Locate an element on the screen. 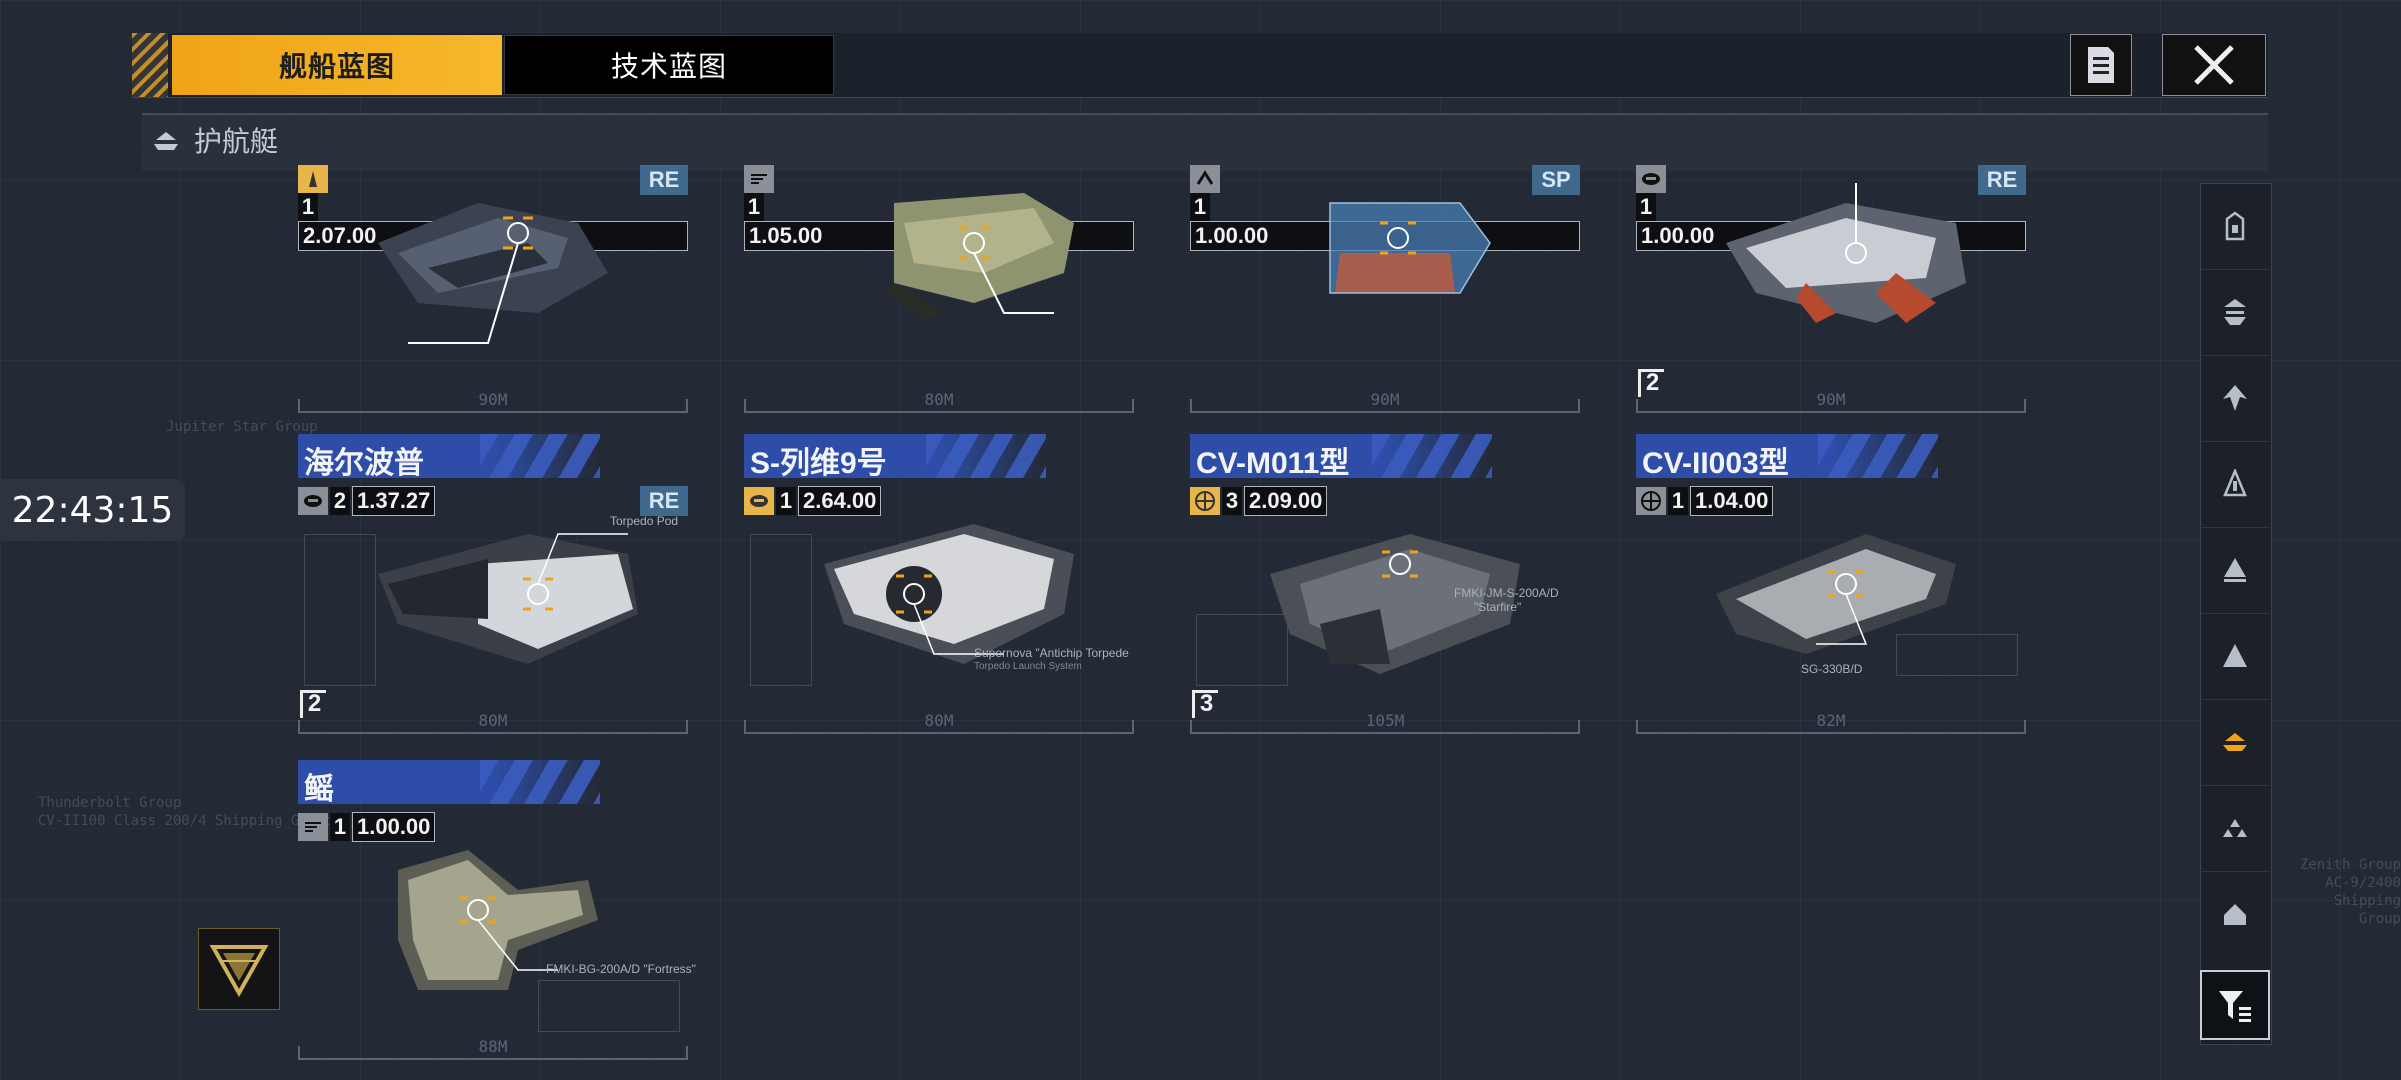  length-label: 82M is located at coordinates (1831, 720).